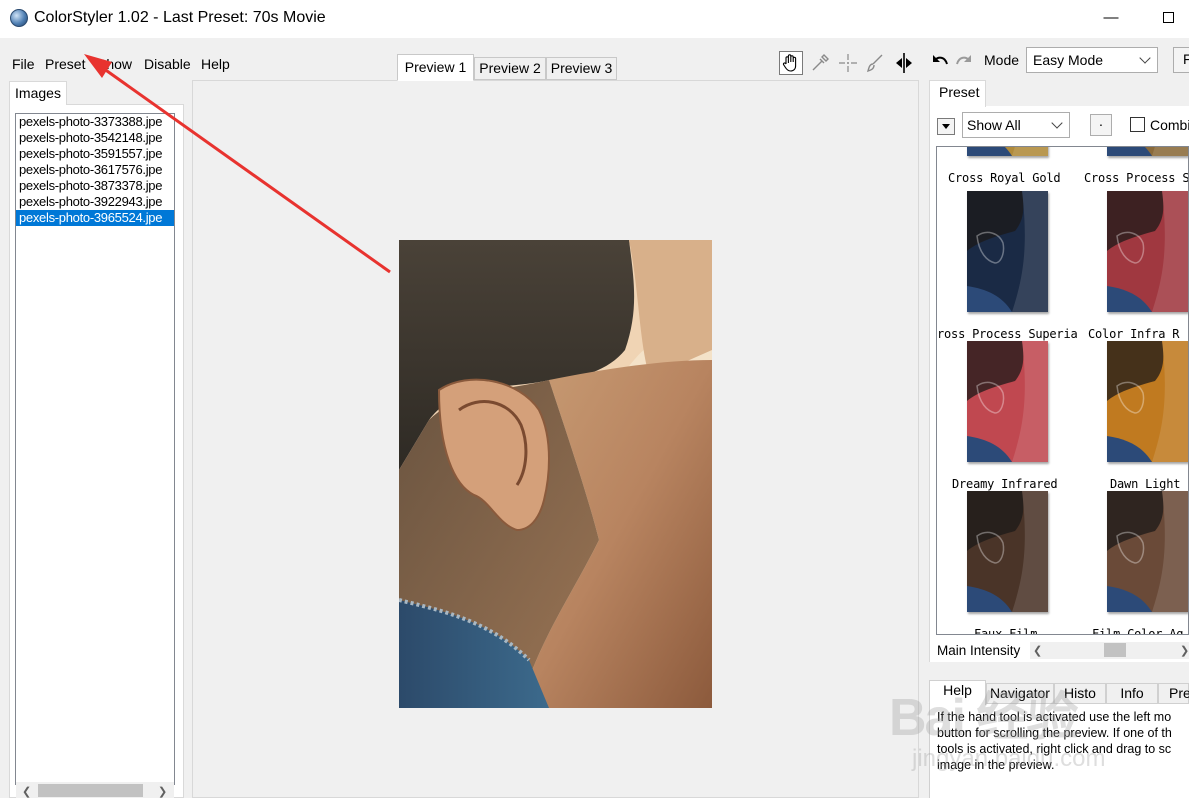 The width and height of the screenshot is (1189, 798). I want to click on mode-select: Easy Mode, so click(1092, 60).